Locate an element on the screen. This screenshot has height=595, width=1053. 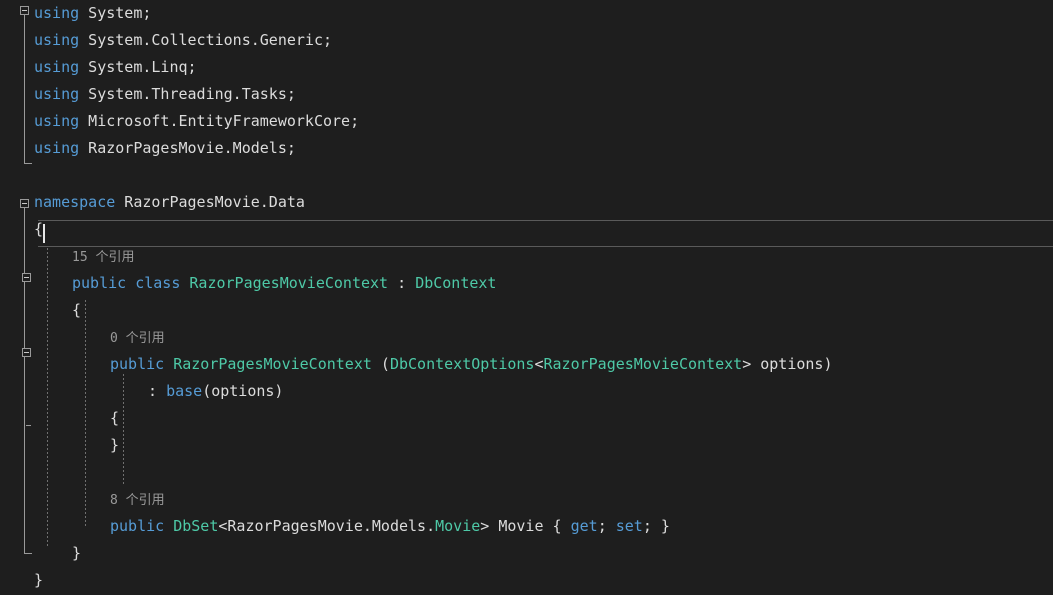
code-token: (options) is located at coordinates (243, 391).